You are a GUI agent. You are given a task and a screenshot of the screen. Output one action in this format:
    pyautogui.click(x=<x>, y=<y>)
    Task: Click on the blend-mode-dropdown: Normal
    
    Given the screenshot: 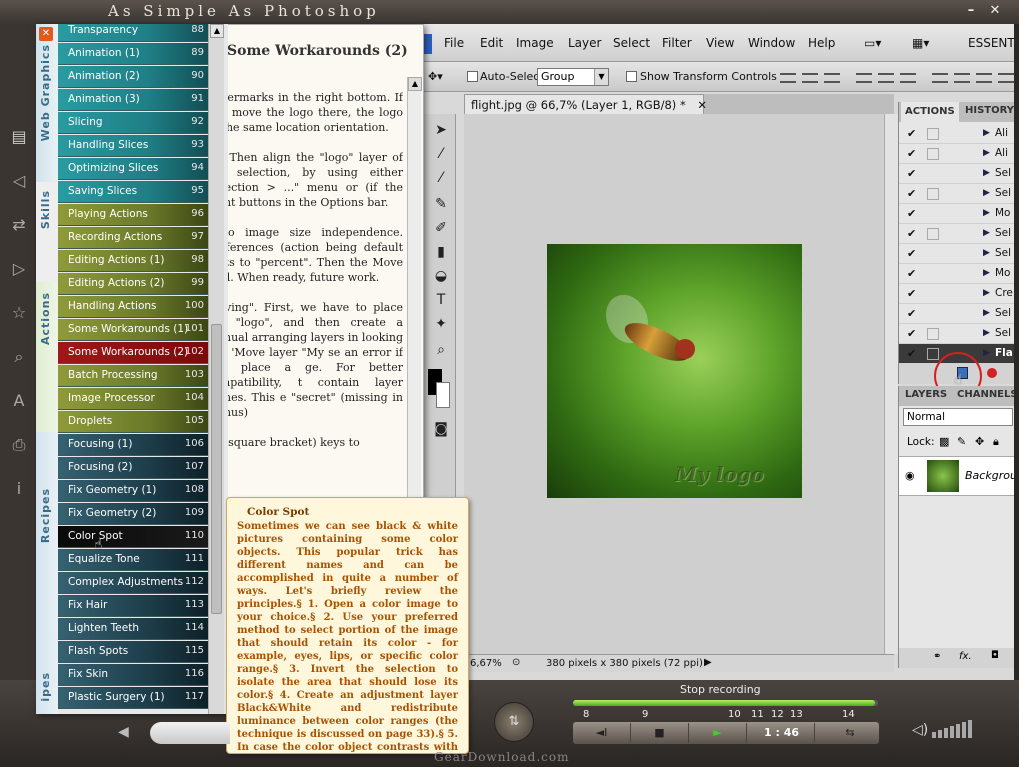 What is the action you would take?
    pyautogui.click(x=958, y=417)
    